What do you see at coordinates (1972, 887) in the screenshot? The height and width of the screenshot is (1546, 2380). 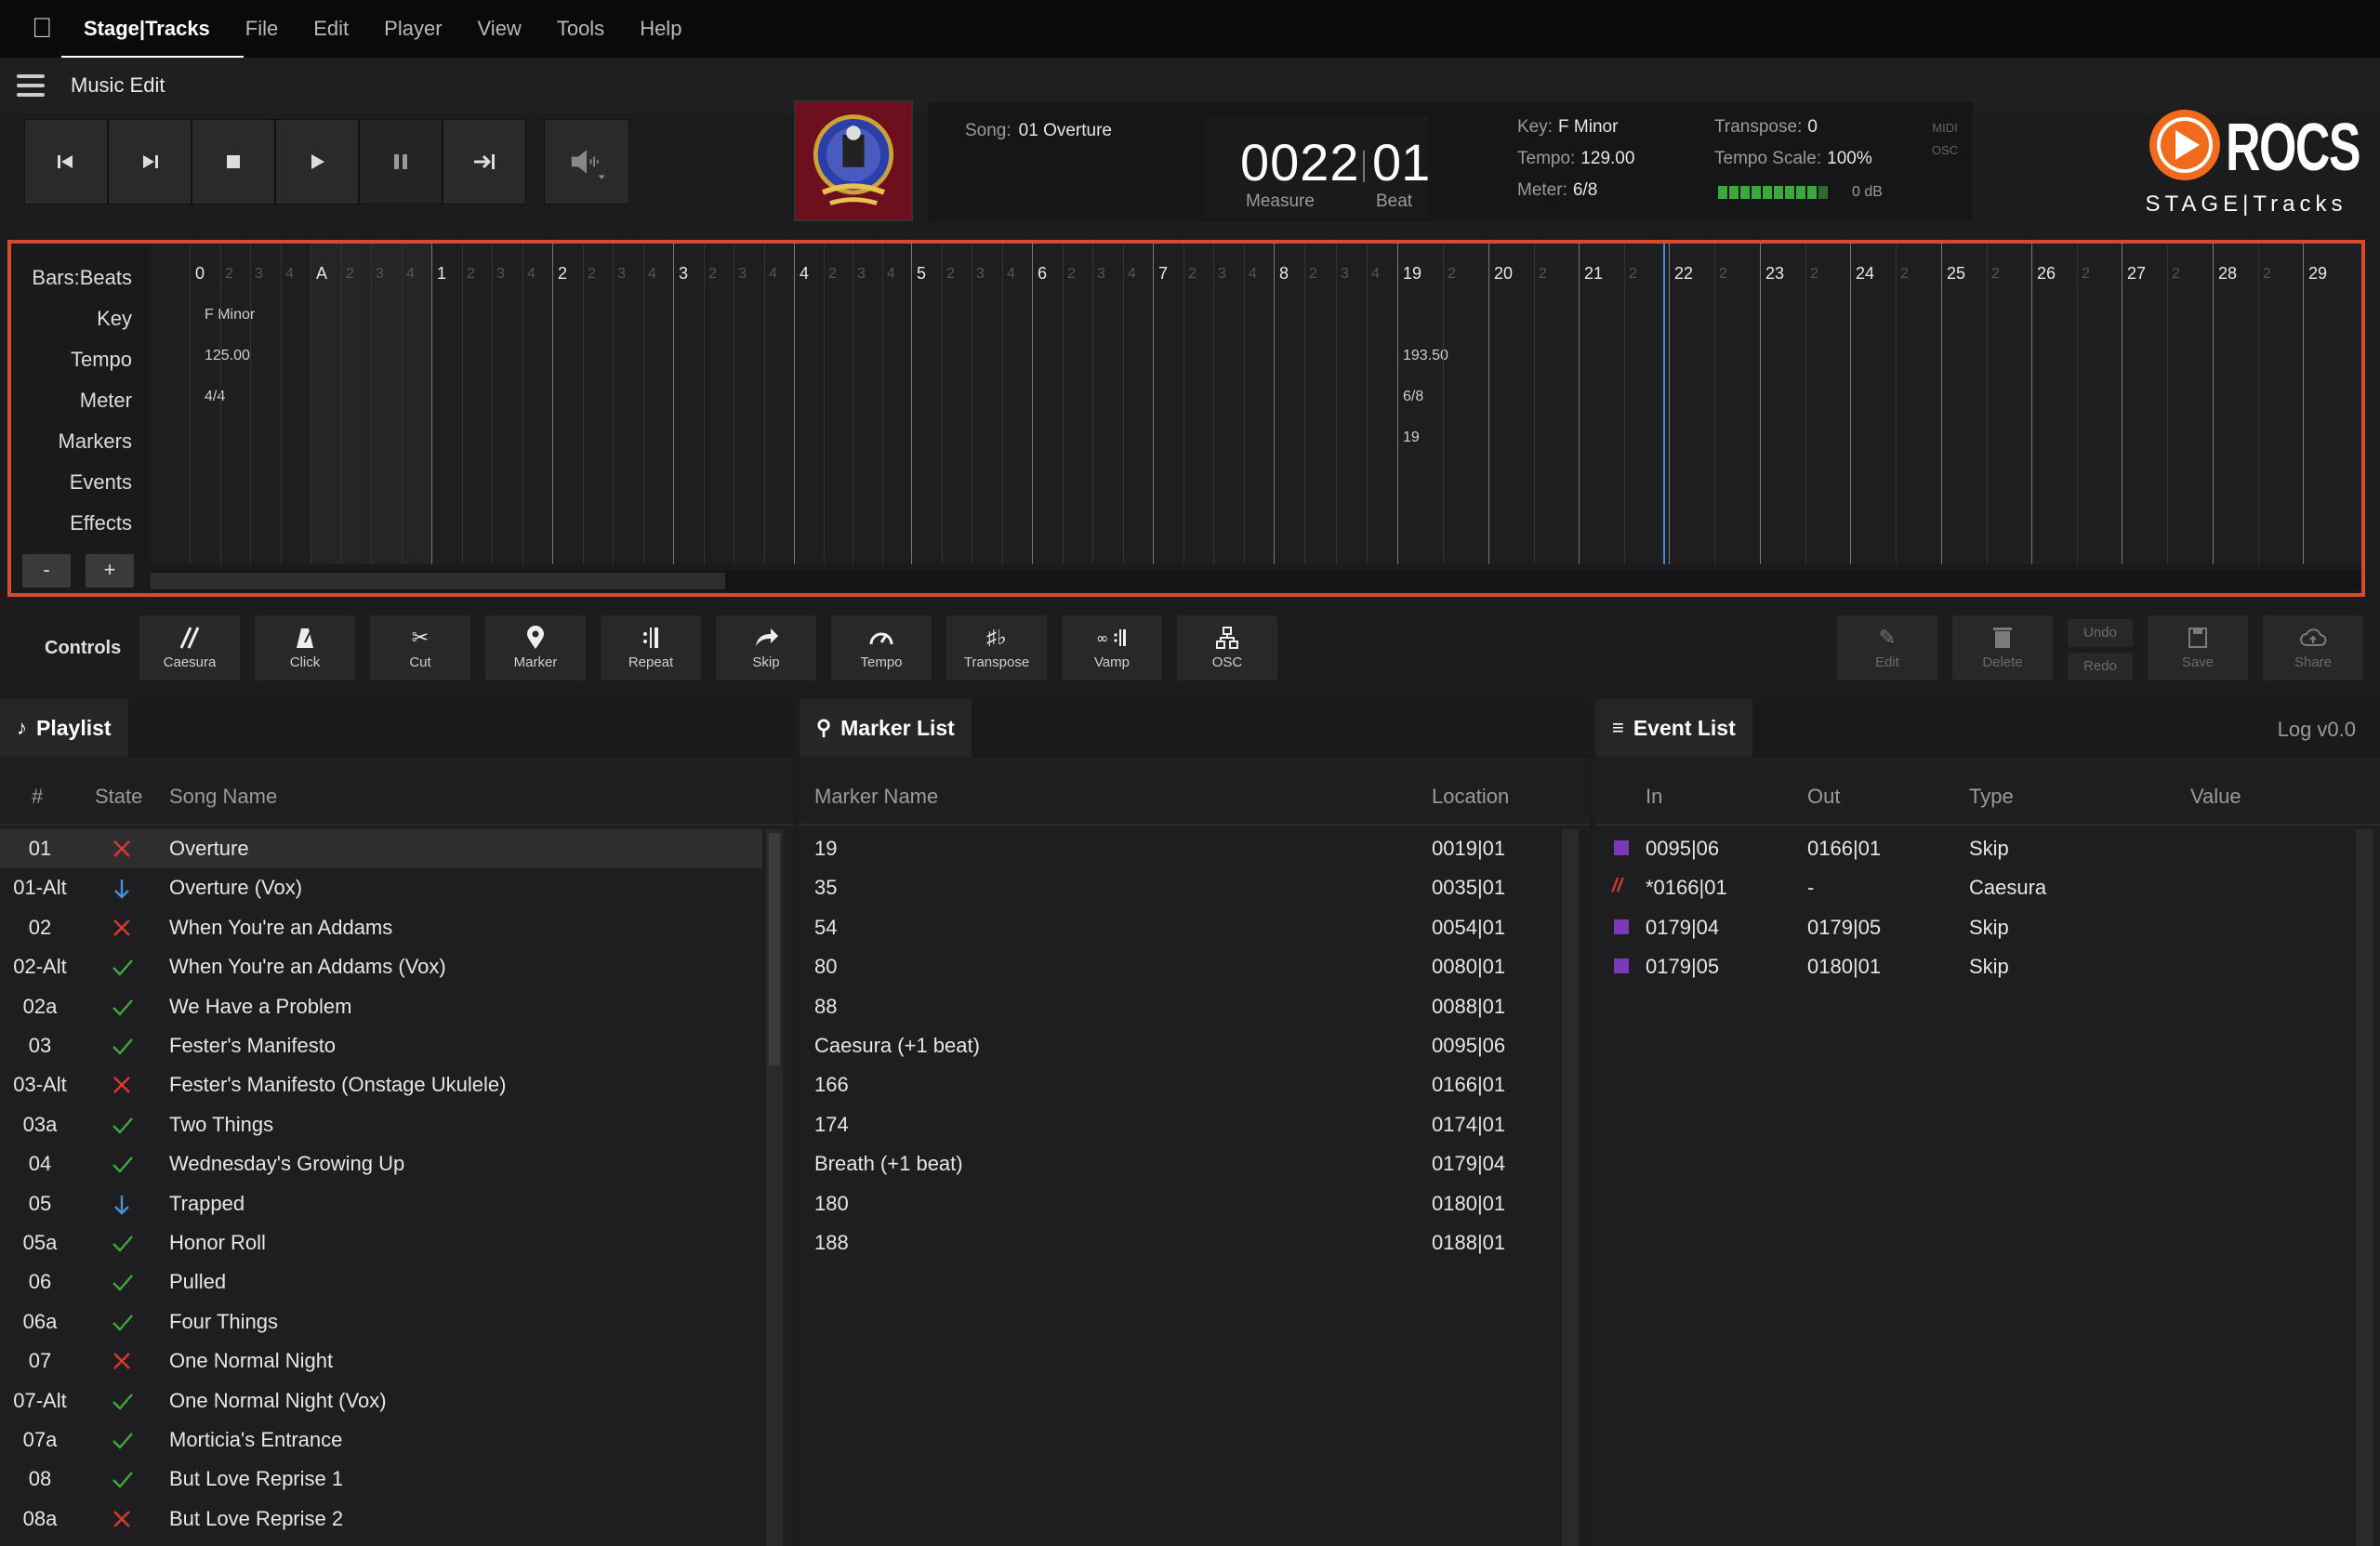 I see `event-row: // *0166|01 - Caesura` at bounding box center [1972, 887].